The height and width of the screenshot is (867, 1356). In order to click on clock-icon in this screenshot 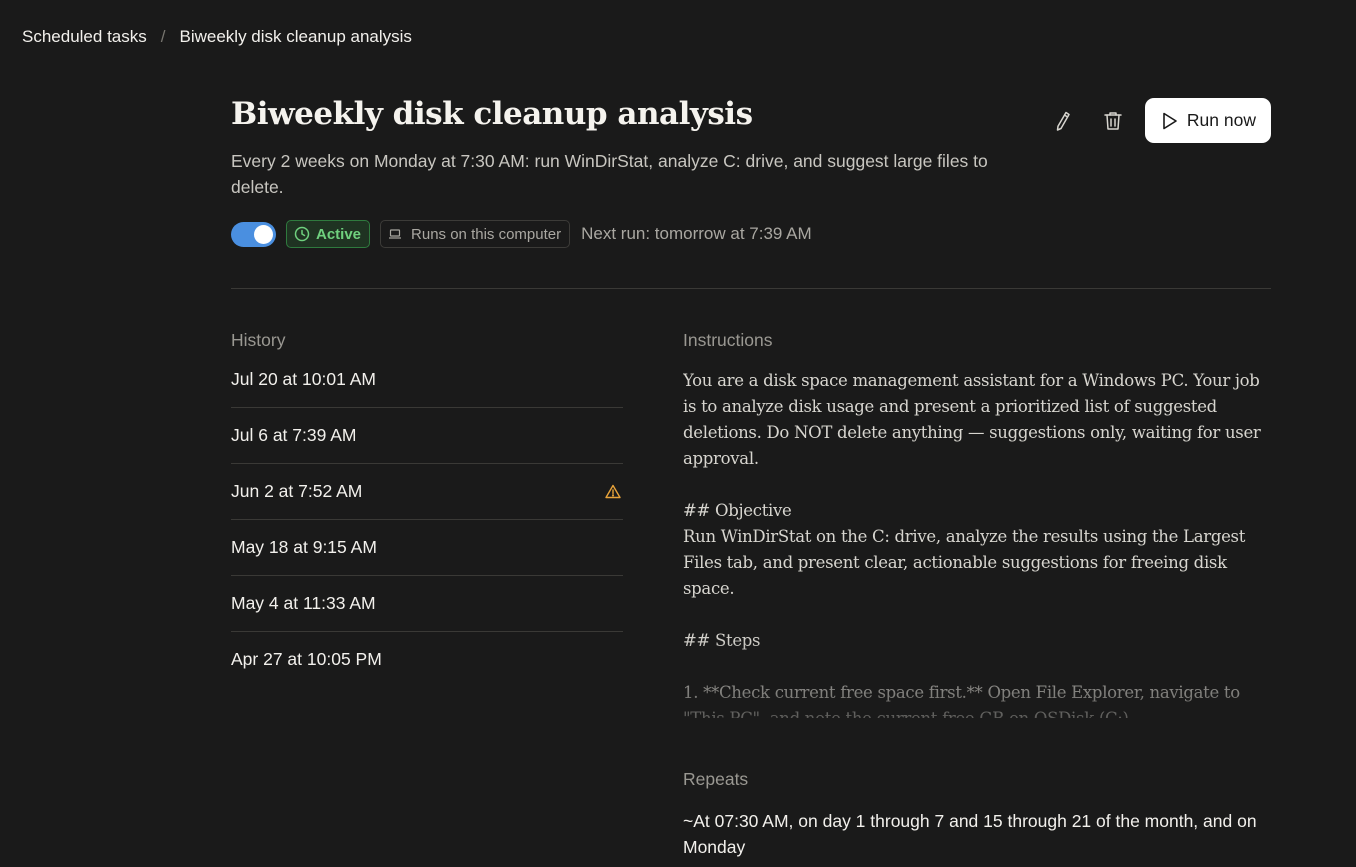, I will do `click(302, 234)`.